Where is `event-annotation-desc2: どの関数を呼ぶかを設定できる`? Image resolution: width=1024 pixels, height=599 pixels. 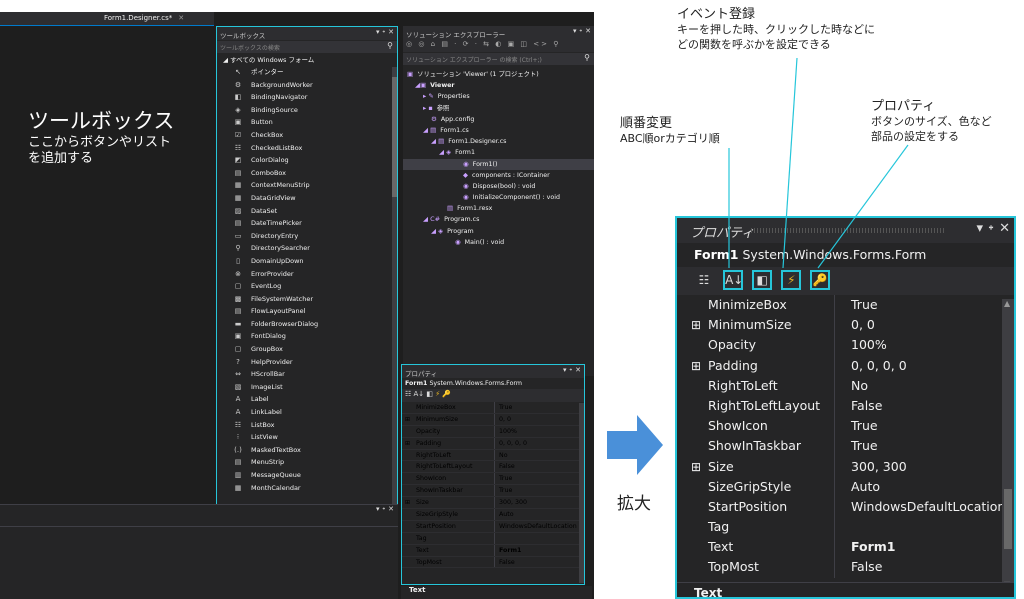 event-annotation-desc2: どの関数を呼ぶかを設定できる is located at coordinates (754, 44).